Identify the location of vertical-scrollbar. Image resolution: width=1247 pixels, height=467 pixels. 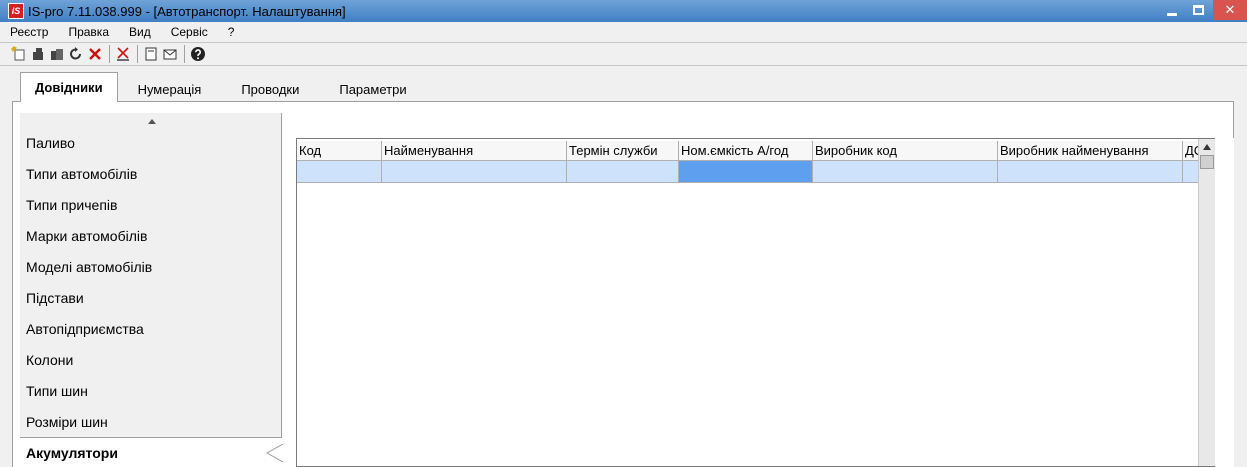
(1206, 302).